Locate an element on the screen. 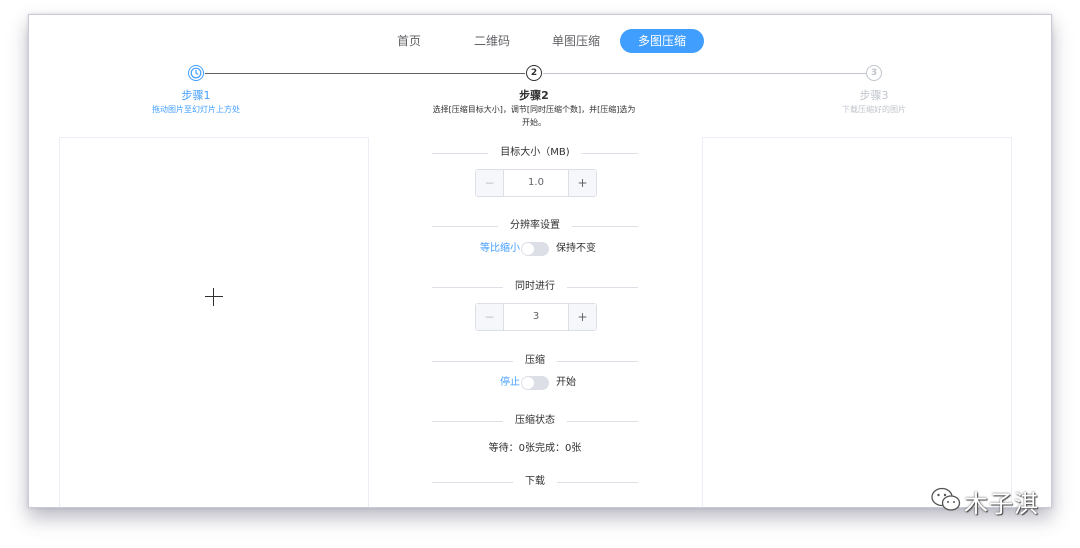 The height and width of the screenshot is (548, 1080). resolution-divider: 分辨率设置 is located at coordinates (535, 226).